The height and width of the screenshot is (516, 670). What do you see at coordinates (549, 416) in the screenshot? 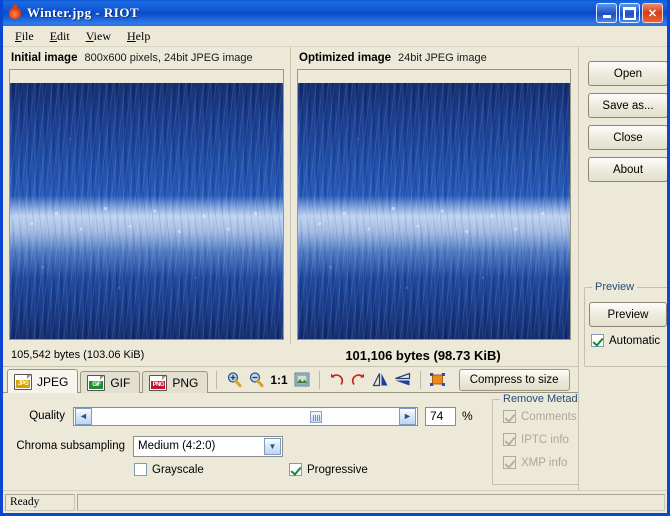
I see `comments-label: Comments` at bounding box center [549, 416].